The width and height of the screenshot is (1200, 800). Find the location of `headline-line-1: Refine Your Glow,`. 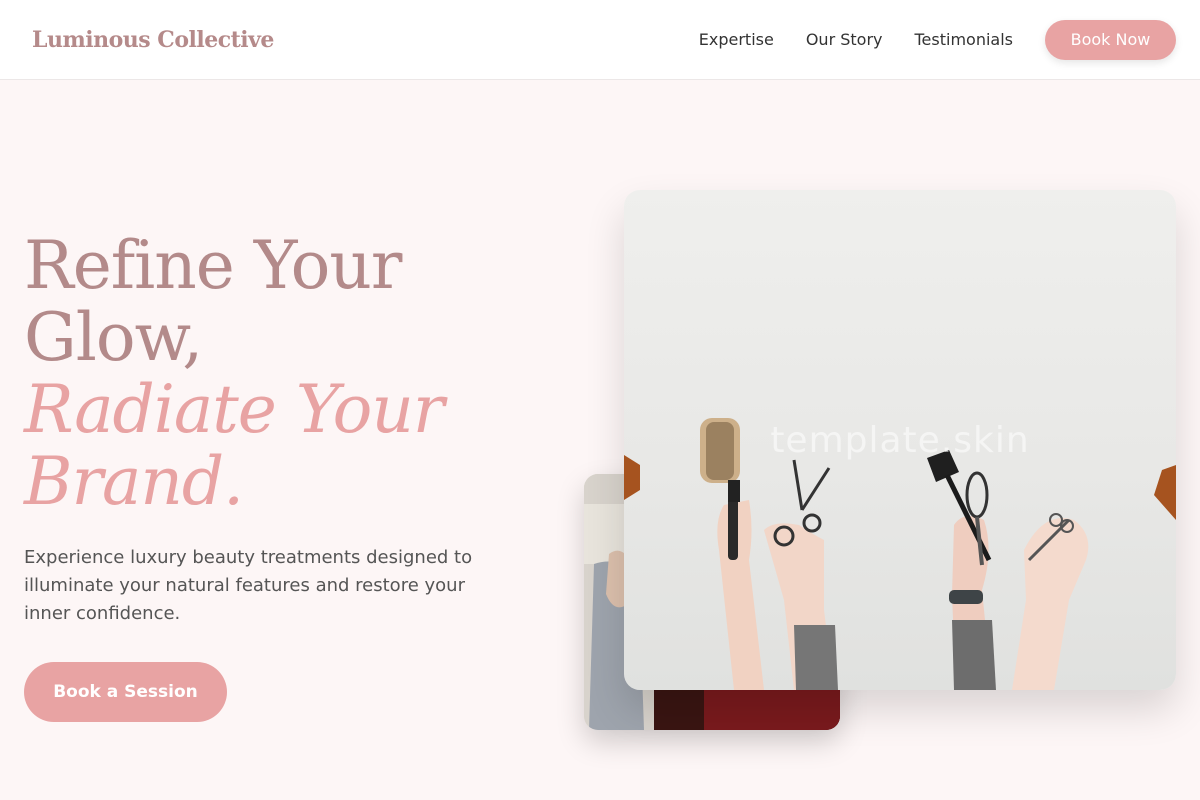

headline-line-1: Refine Your Glow, is located at coordinates (213, 301).